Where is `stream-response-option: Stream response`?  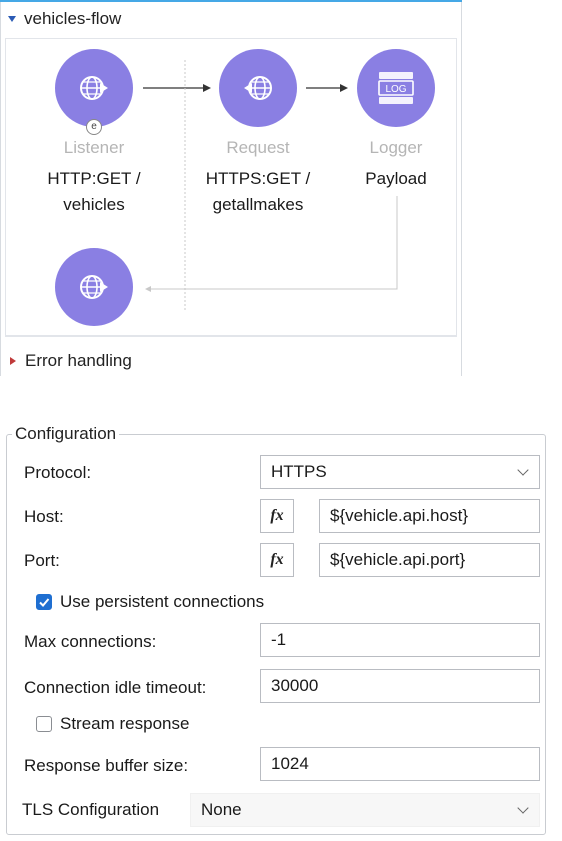 stream-response-option: Stream response is located at coordinates (112, 724).